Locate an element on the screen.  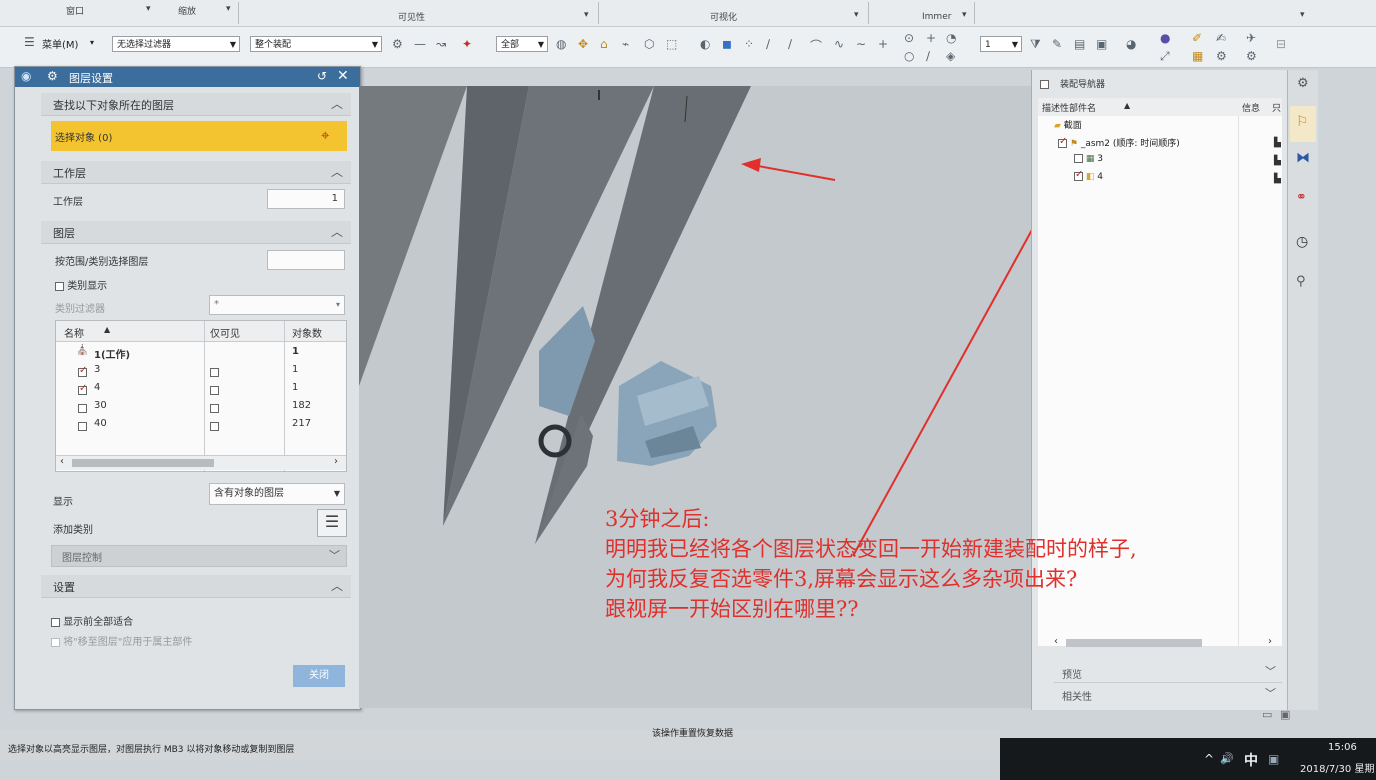
range-select-input is located at coordinates (306, 260).